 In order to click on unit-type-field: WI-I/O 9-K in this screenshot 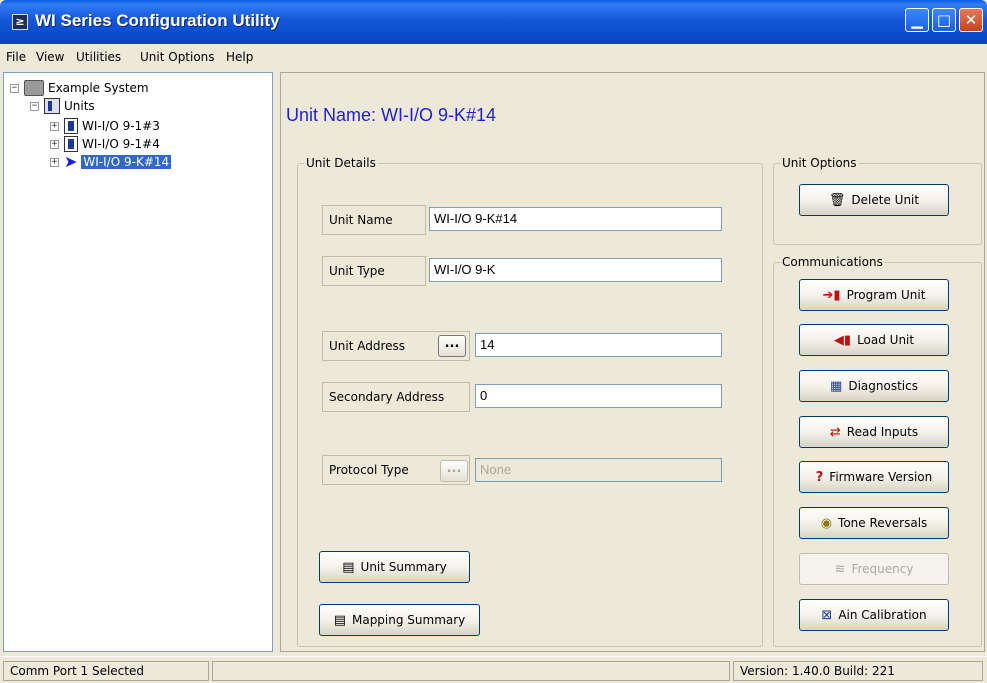, I will do `click(575, 270)`.